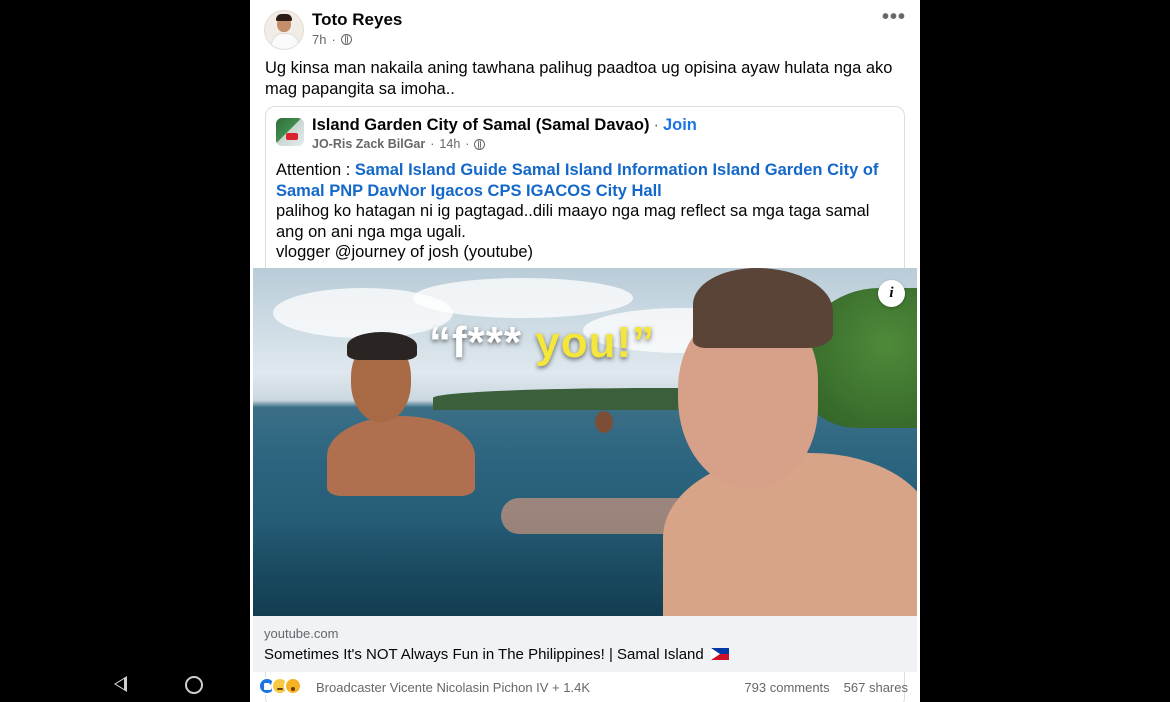 This screenshot has width=1170, height=702. What do you see at coordinates (194, 685) in the screenshot?
I see `android-home-icon` at bounding box center [194, 685].